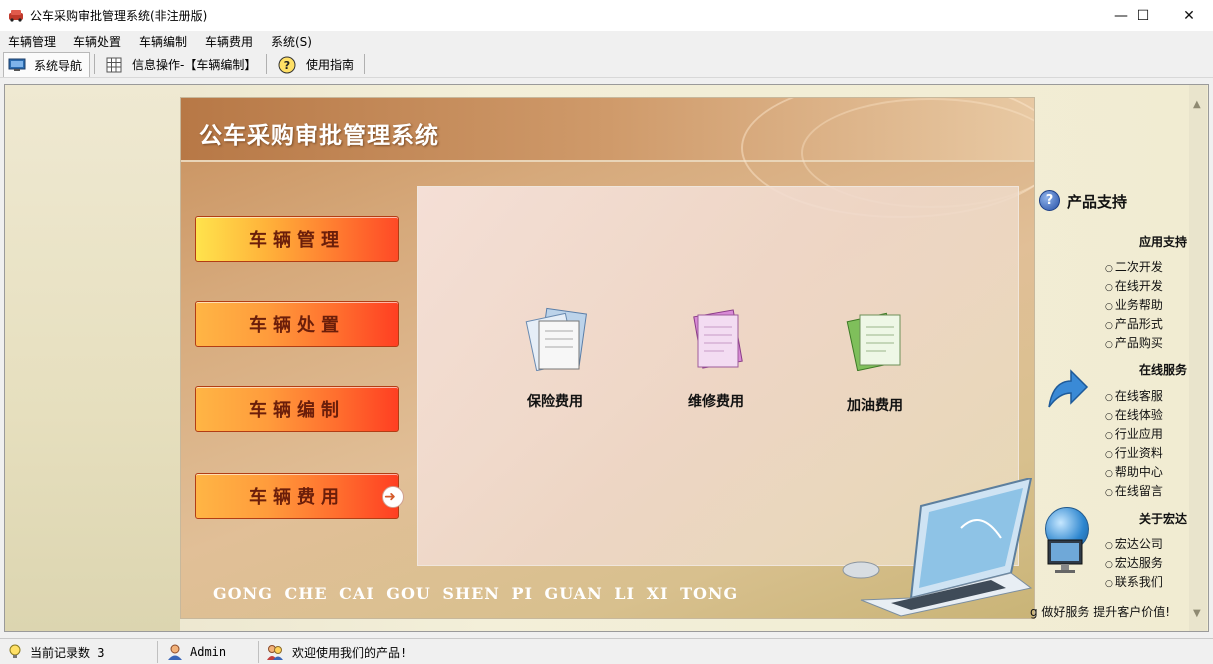 The width and height of the screenshot is (1213, 664). Describe the element at coordinates (1134, 323) in the screenshot. I see `link-product-form: 产品形式` at that location.